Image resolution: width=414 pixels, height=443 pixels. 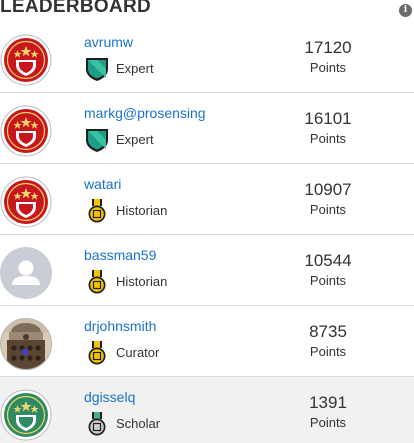 I want to click on username-link: avrumw, so click(x=108, y=42).